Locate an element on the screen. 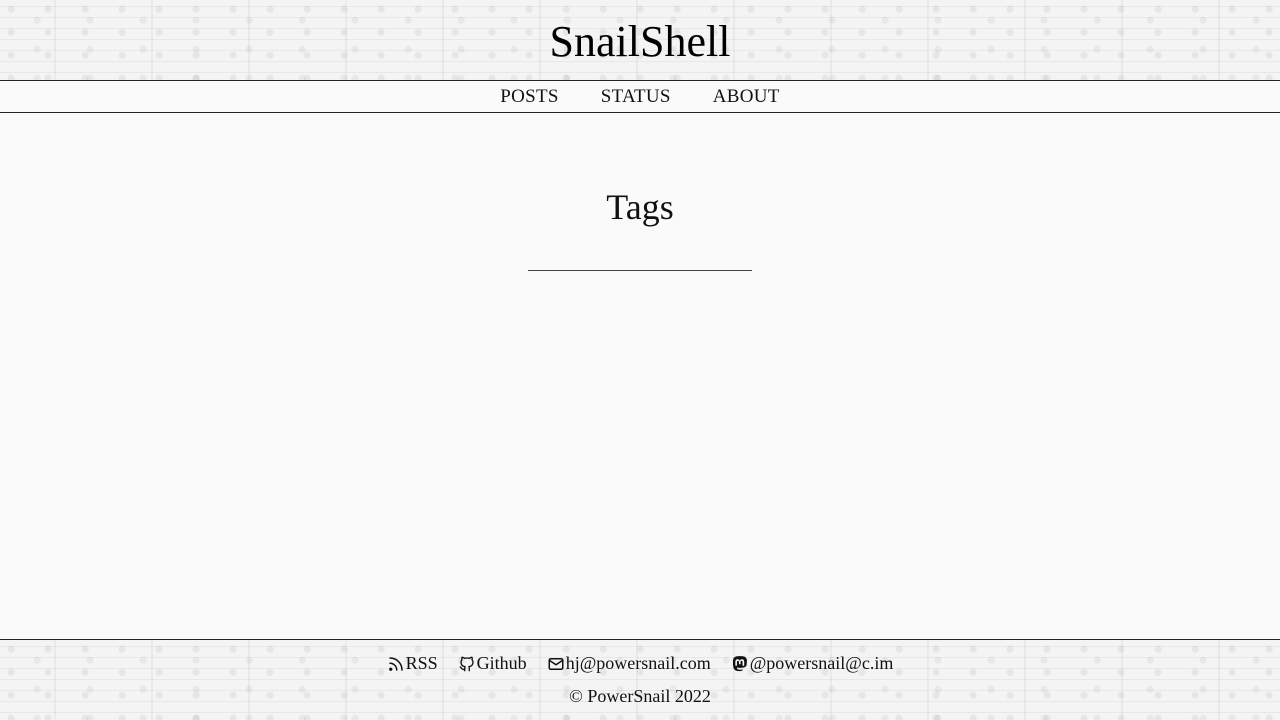 The image size is (1280, 720). footer-link-mastodon-label: @powersnail@c.im is located at coordinates (821, 663).